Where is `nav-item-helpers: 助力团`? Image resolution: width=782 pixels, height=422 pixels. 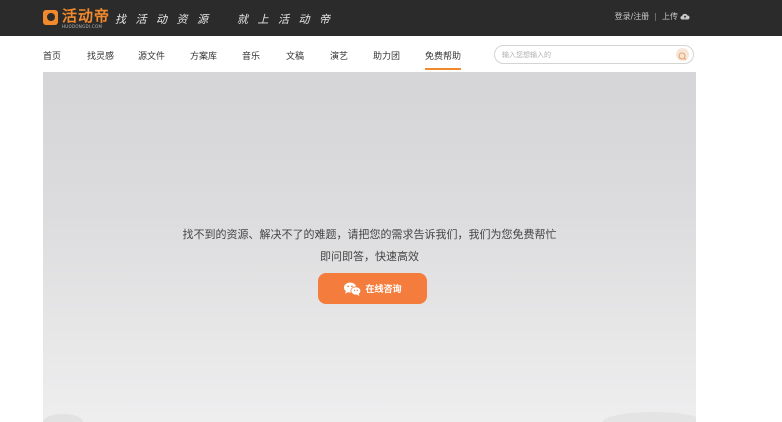
nav-item-helpers: 助力团 is located at coordinates (386, 55).